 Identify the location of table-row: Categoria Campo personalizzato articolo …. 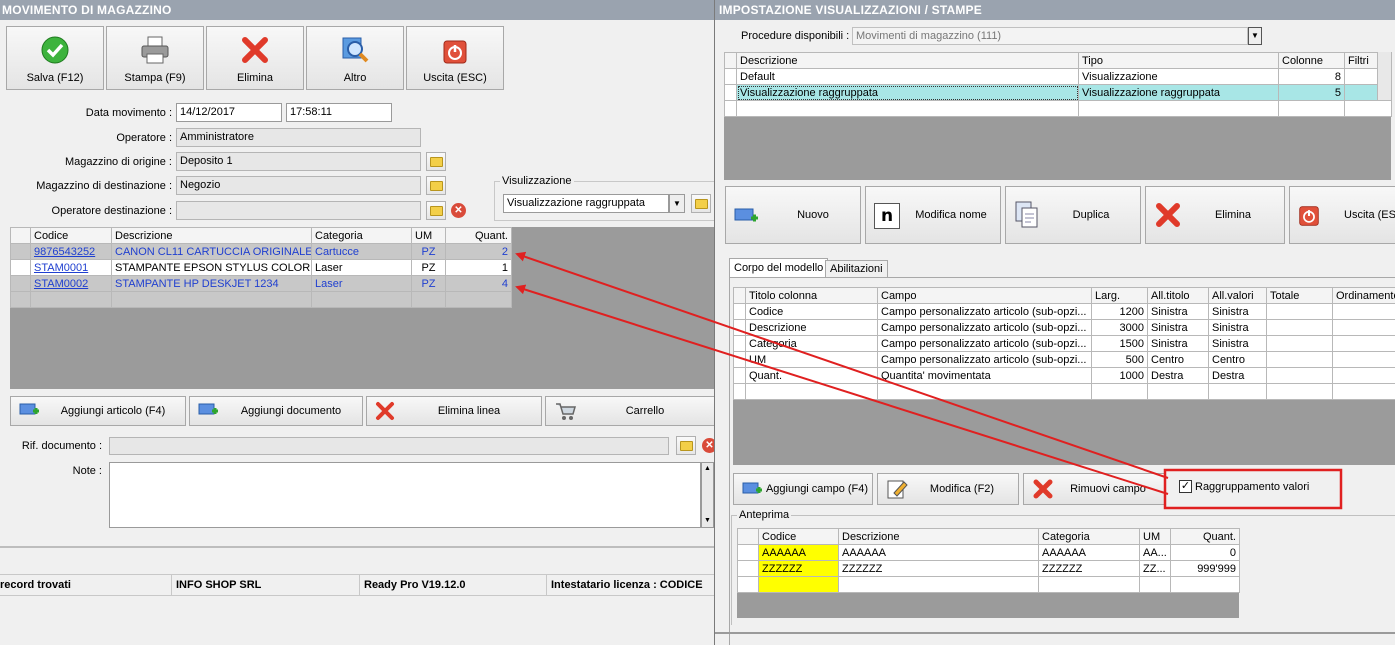
(1064, 343).